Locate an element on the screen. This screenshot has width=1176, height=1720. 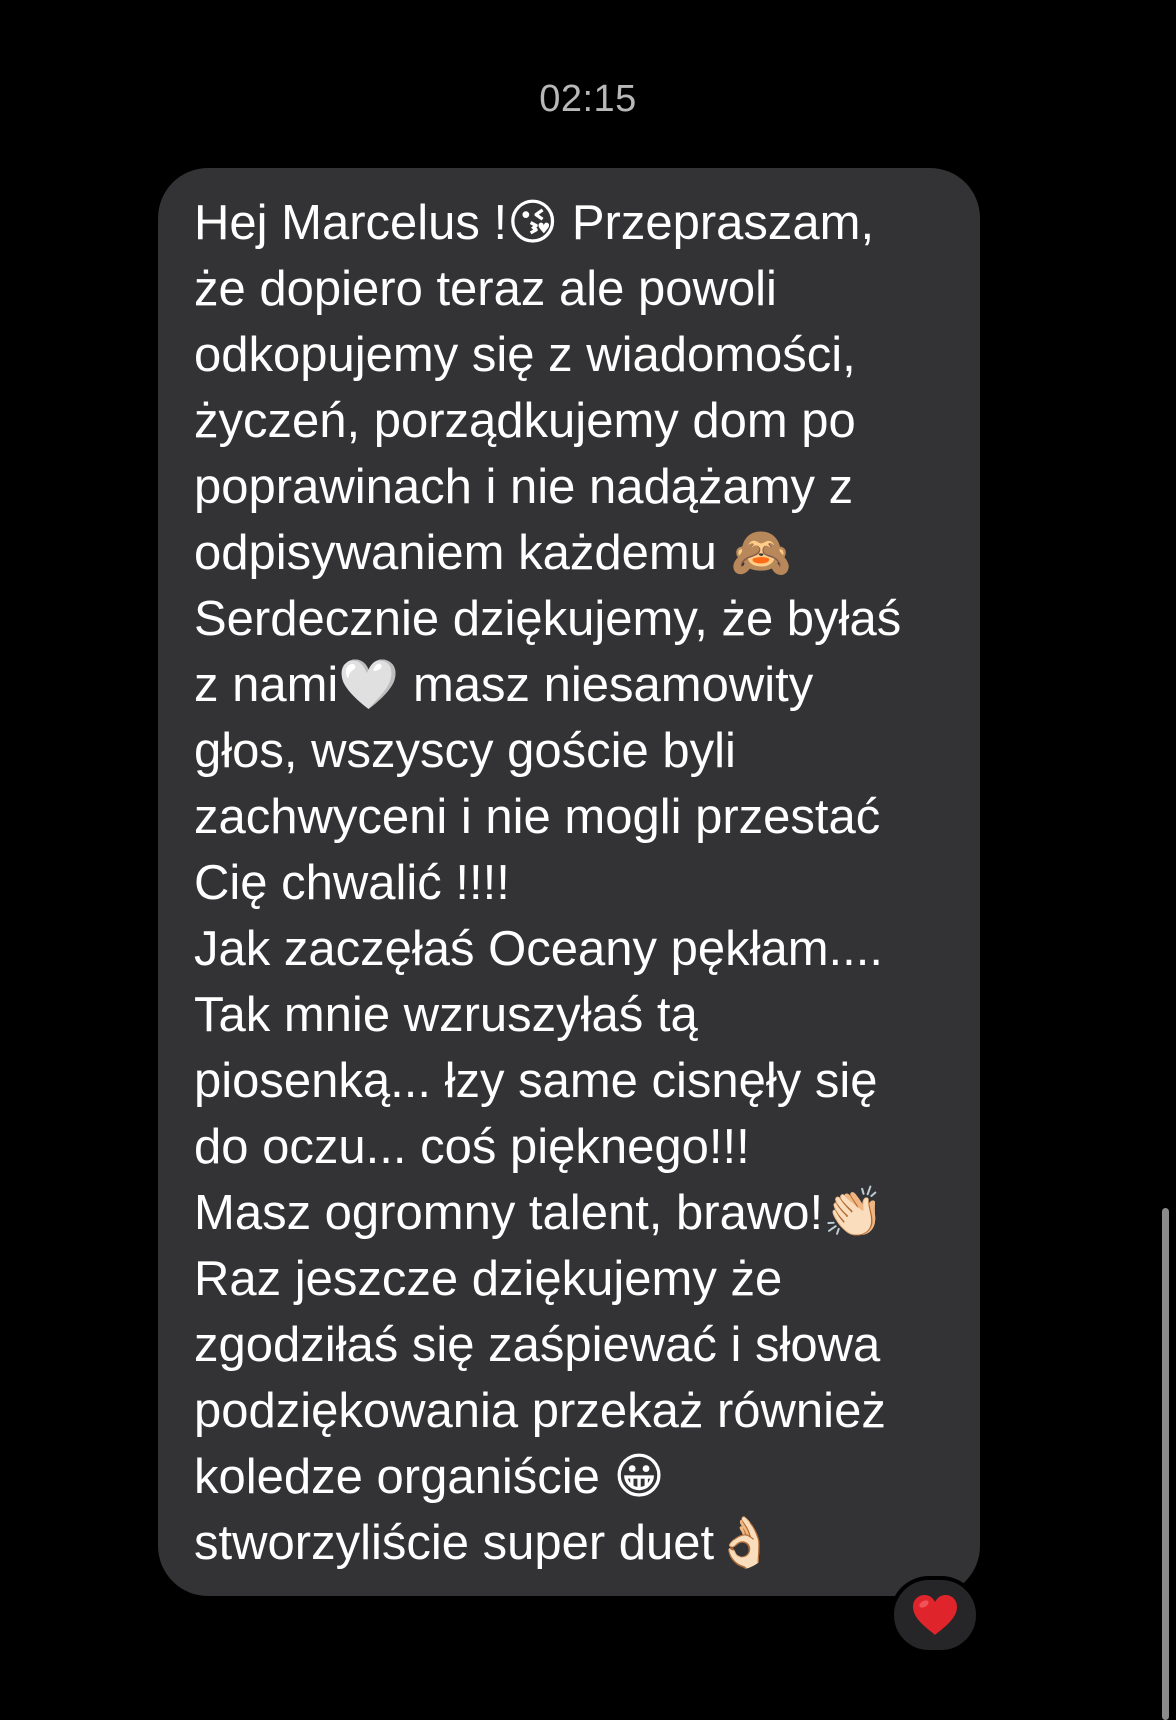
message-line: stworzyliście super duet👌🏻 is located at coordinates (485, 1543).